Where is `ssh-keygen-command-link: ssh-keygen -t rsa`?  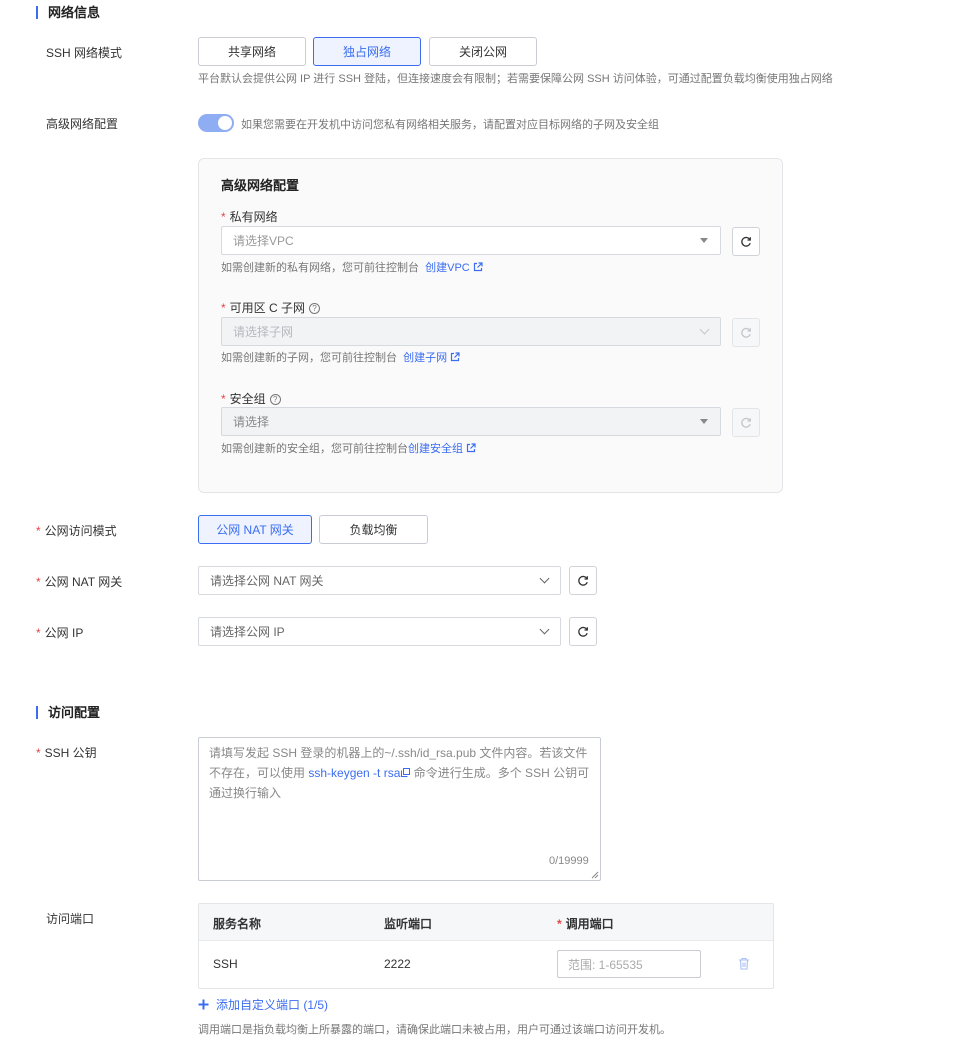
ssh-keygen-command-link: ssh-keygen -t rsa is located at coordinates (354, 773).